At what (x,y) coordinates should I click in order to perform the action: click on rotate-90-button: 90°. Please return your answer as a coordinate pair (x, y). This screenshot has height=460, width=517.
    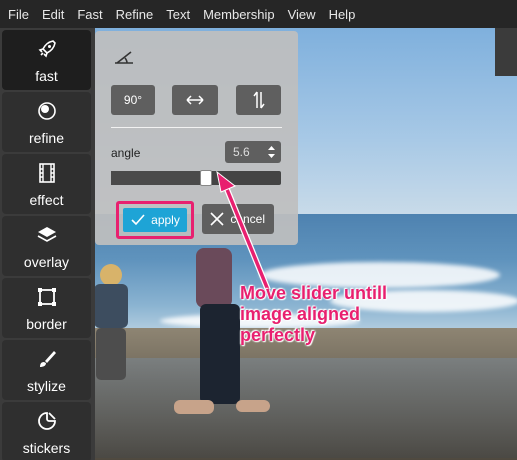
    Looking at the image, I should click on (133, 100).